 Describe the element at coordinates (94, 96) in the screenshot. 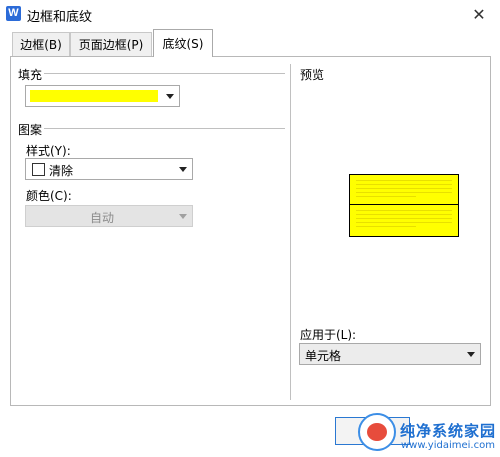

I see `fill-color-swatch` at that location.